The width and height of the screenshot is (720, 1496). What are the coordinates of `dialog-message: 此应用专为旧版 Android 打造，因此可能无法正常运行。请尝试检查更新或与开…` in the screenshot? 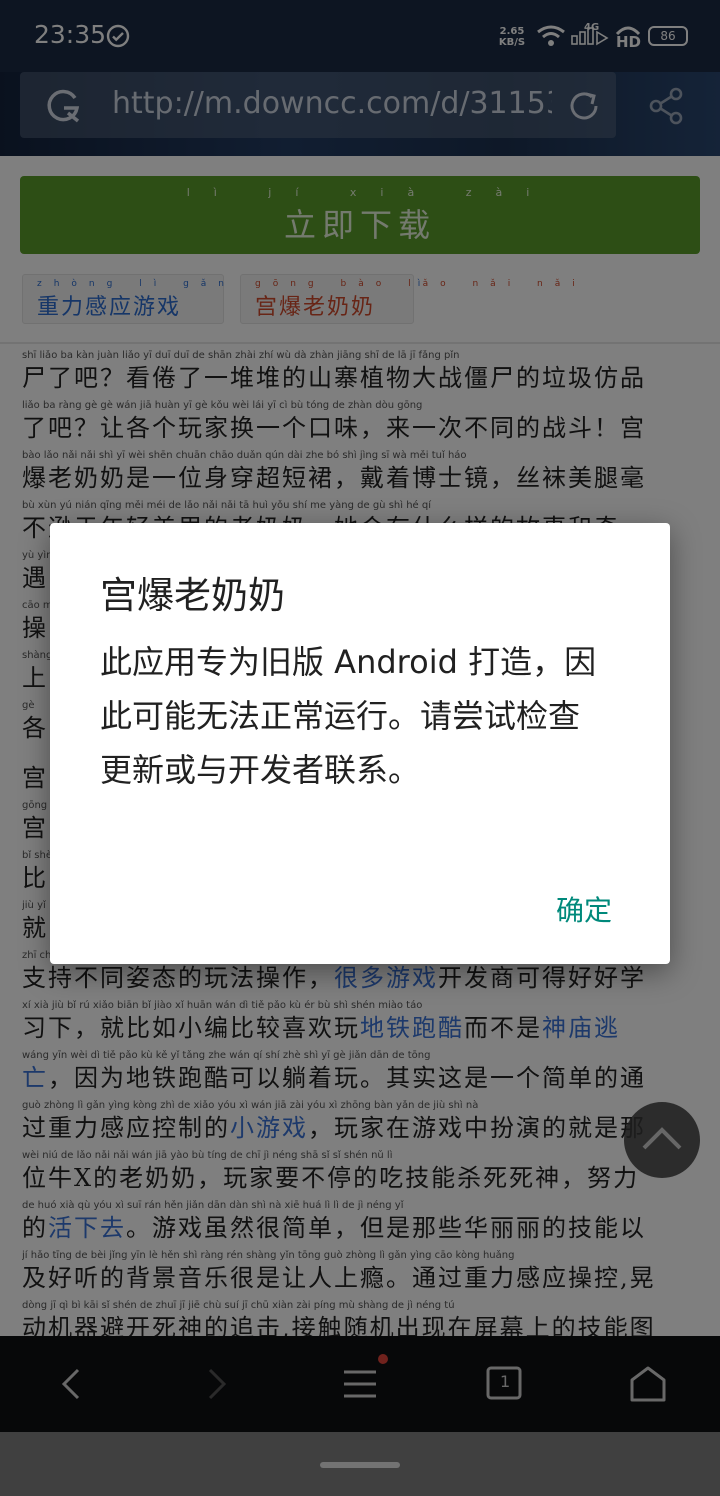 It's located at (348, 716).